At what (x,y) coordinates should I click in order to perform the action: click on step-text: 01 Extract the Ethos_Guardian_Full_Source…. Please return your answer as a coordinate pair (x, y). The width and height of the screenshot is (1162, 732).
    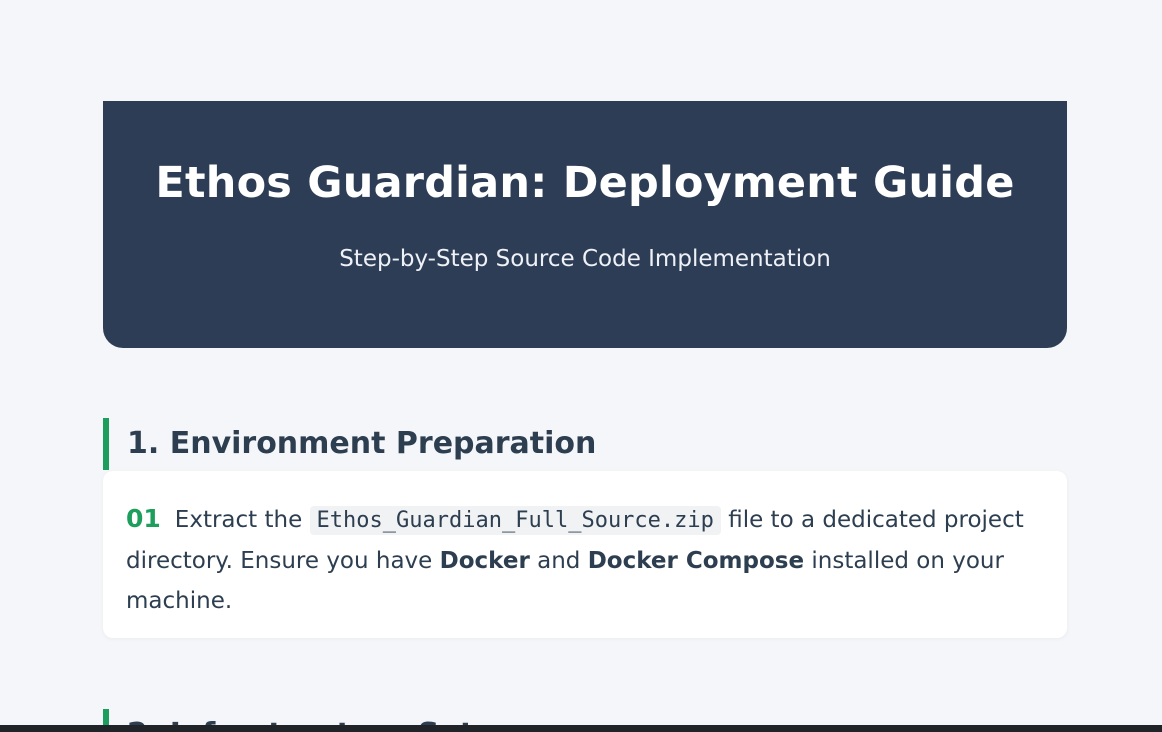
    Looking at the image, I should click on (585, 560).